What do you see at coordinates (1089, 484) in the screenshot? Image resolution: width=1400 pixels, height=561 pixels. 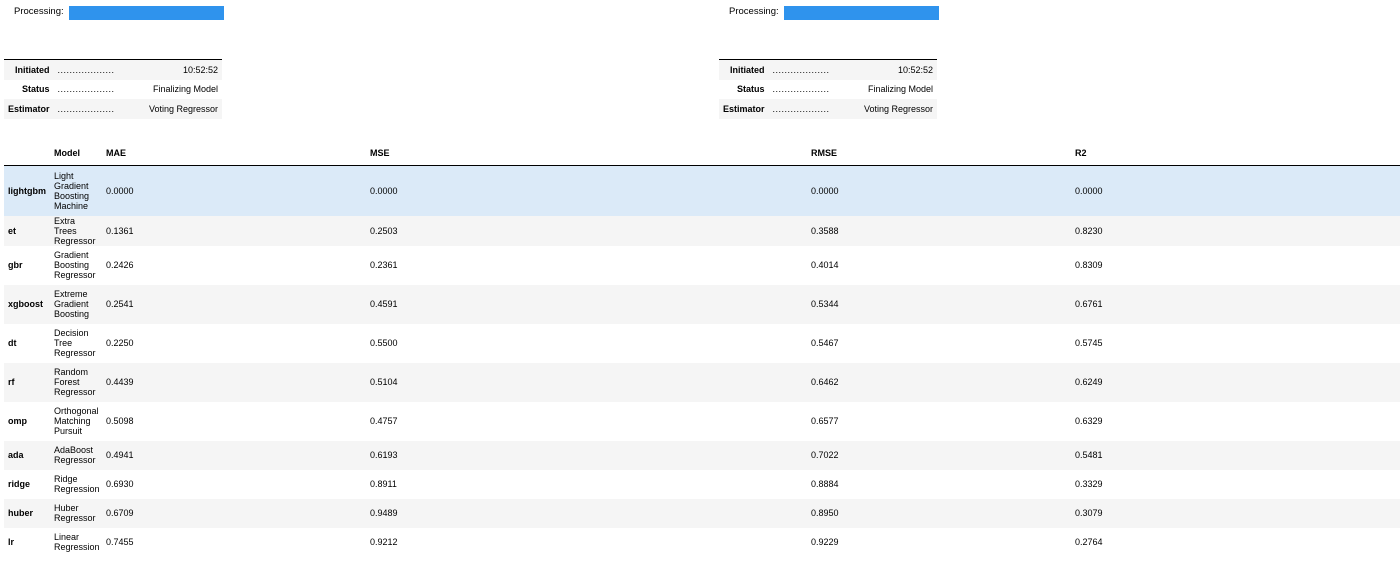 I see `r2-cell: 0.3329` at bounding box center [1089, 484].